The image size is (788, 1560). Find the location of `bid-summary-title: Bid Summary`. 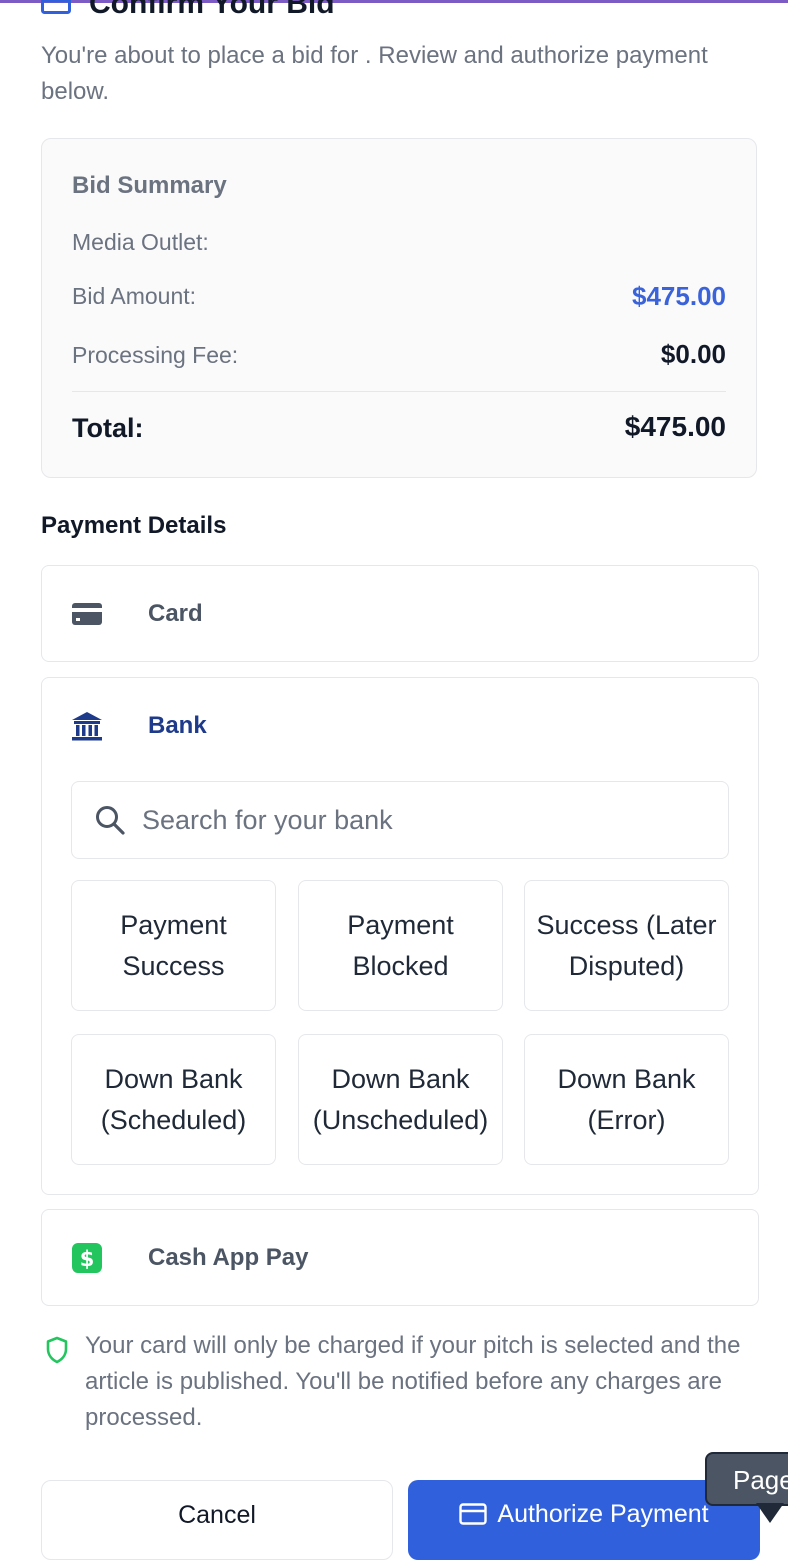

bid-summary-title: Bid Summary is located at coordinates (149, 185).